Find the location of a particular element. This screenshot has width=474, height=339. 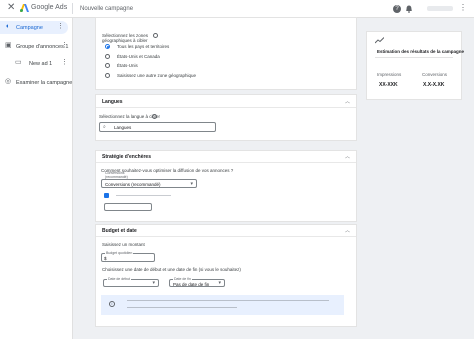

conversions-label: Conversions is located at coordinates (435, 74).